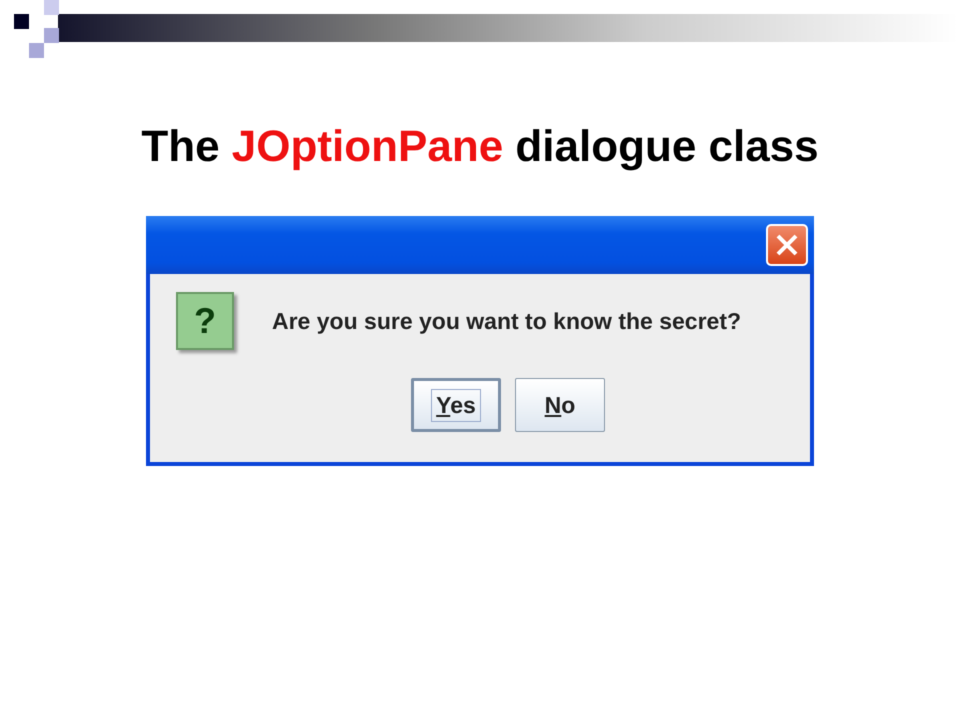 Image resolution: width=960 pixels, height=720 pixels. What do you see at coordinates (507, 321) in the screenshot?
I see `dialog-message: Are you sure you want to know the secret?` at bounding box center [507, 321].